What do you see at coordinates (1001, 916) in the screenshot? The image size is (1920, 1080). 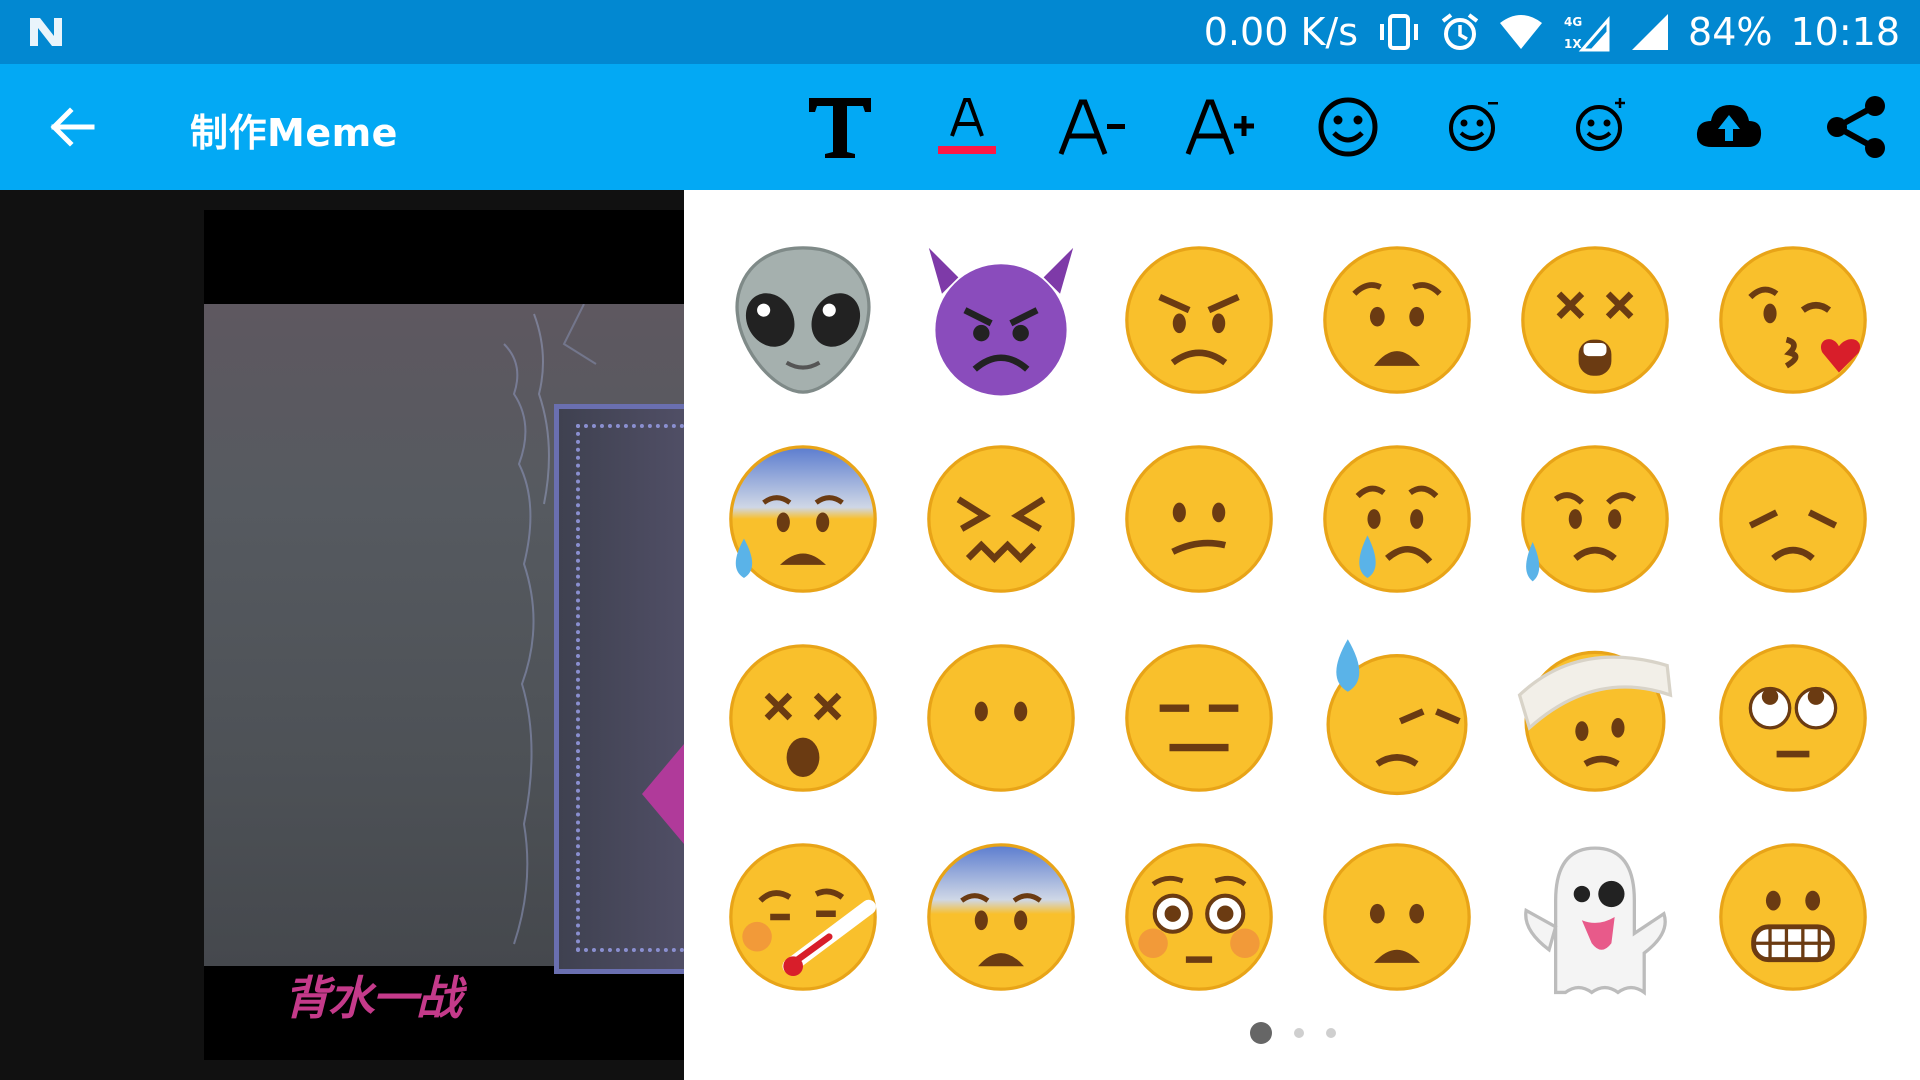 I see `emoji-fearful` at bounding box center [1001, 916].